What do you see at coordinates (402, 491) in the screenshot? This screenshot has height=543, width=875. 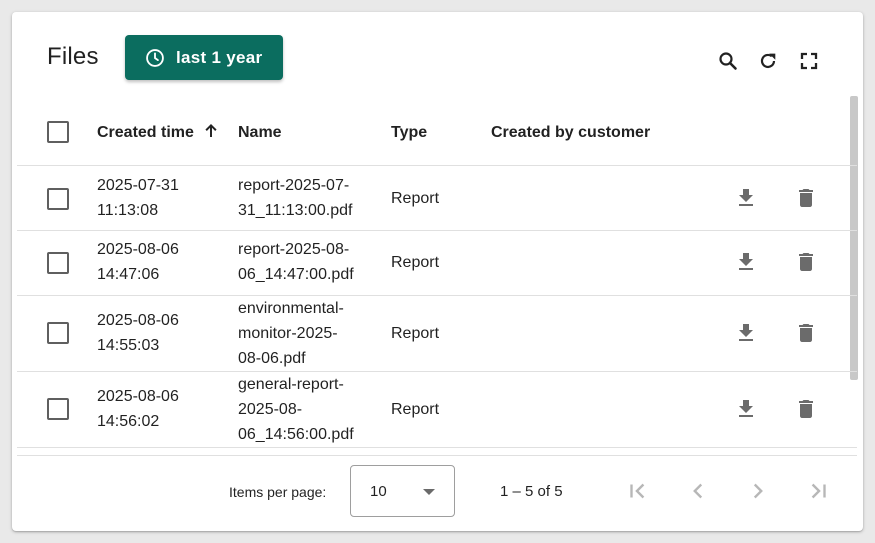 I see `items-per-page-select: 10` at bounding box center [402, 491].